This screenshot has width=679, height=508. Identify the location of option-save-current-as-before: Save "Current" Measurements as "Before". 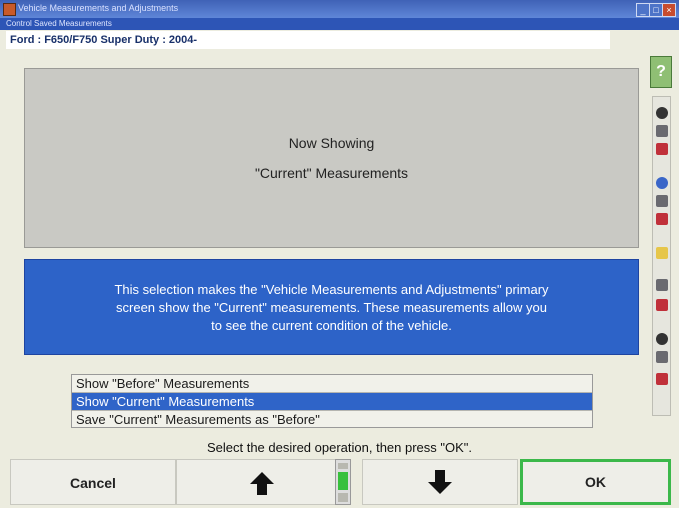
(332, 419).